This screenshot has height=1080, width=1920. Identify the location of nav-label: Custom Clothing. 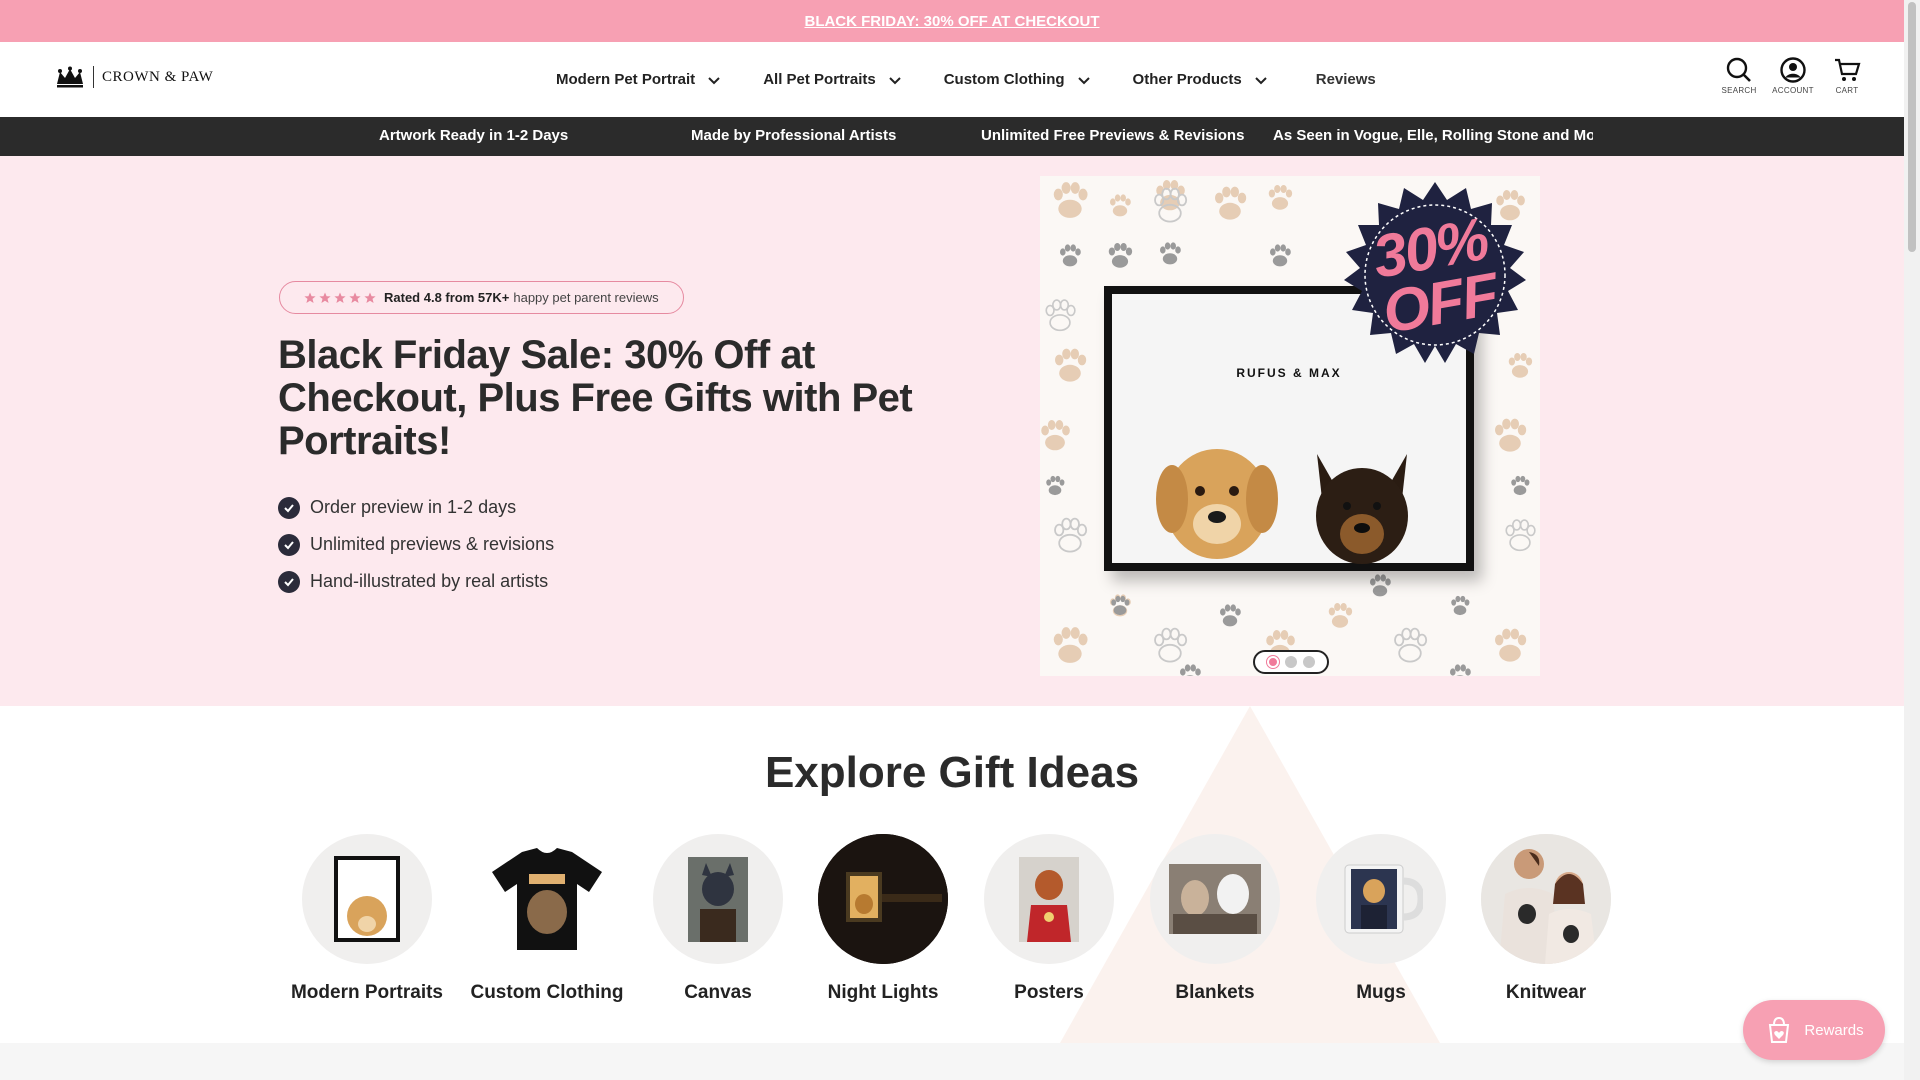
(1004, 79).